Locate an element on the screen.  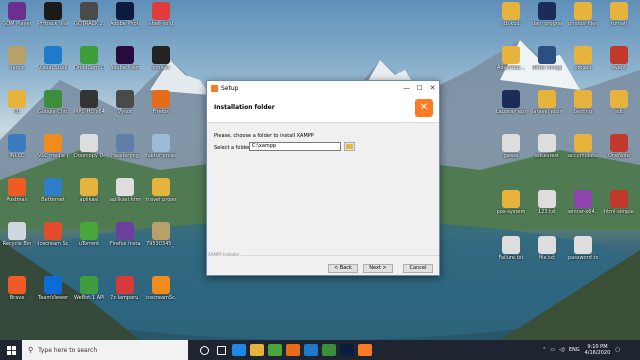
desktop-icon: Postman is located at coordinates (17, 190).